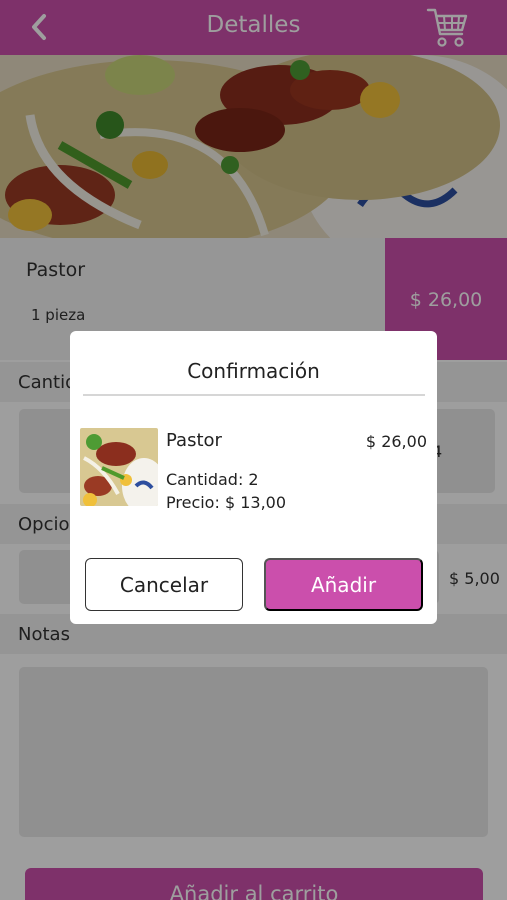 The width and height of the screenshot is (507, 900). I want to click on item-thumbnail, so click(119, 467).